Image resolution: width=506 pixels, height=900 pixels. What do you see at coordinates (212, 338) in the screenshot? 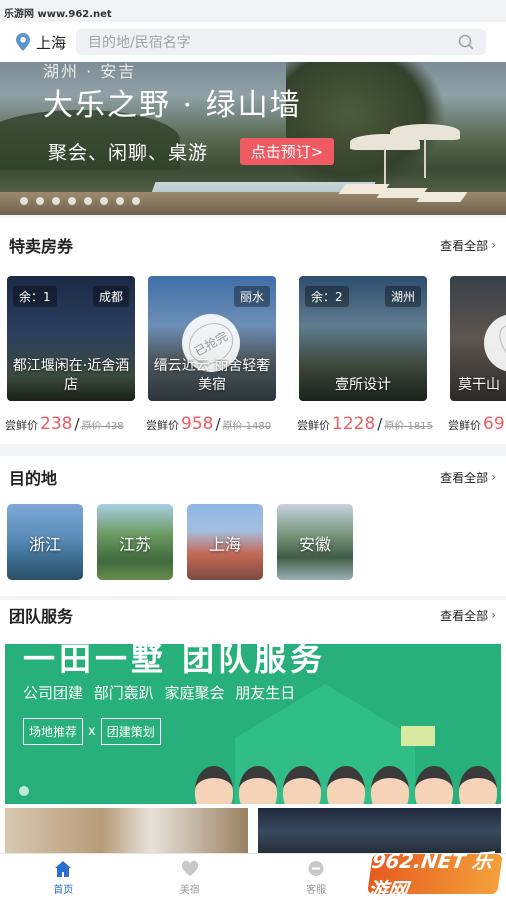
I see `deal-image: 丽水 已抢完 缙云近云 丽舍轻奢美宿` at bounding box center [212, 338].